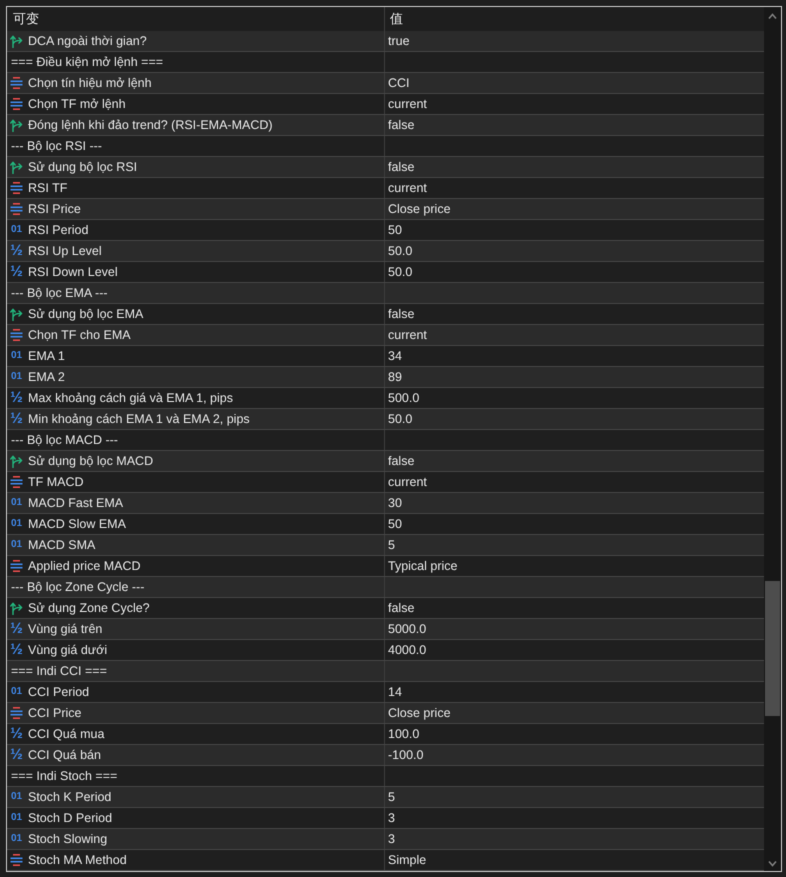 The height and width of the screenshot is (877, 786). I want to click on property-row: TF MACD current, so click(385, 482).